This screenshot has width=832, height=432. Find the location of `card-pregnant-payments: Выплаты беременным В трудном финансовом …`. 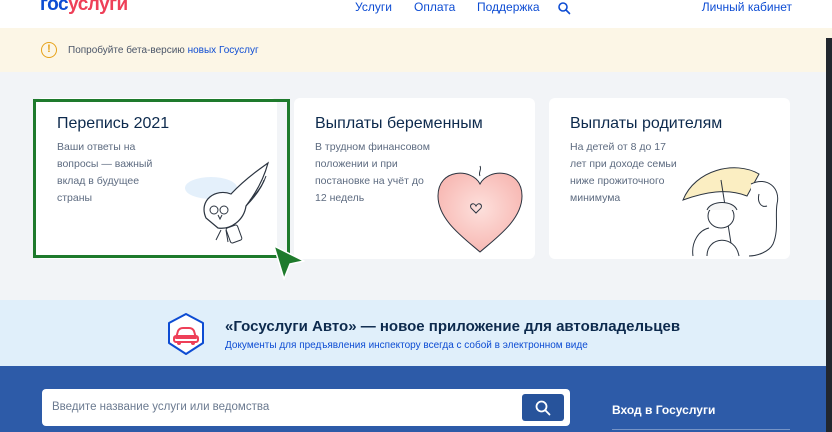

card-pregnant-payments: Выплаты беременным В трудном финансовом … is located at coordinates (414, 178).